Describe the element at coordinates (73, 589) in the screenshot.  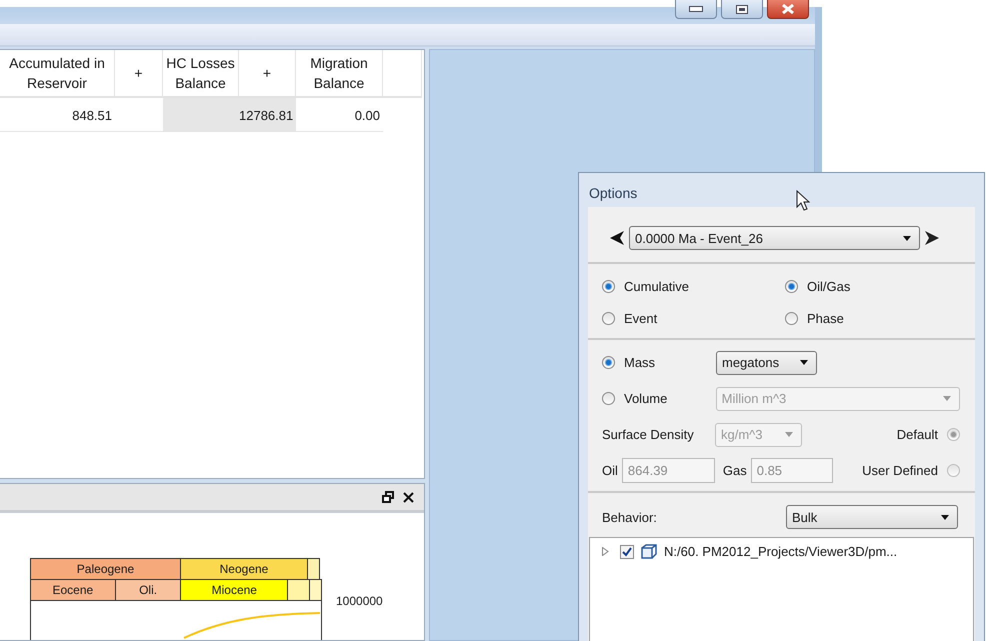
I see `timescale-label: Eocene` at that location.